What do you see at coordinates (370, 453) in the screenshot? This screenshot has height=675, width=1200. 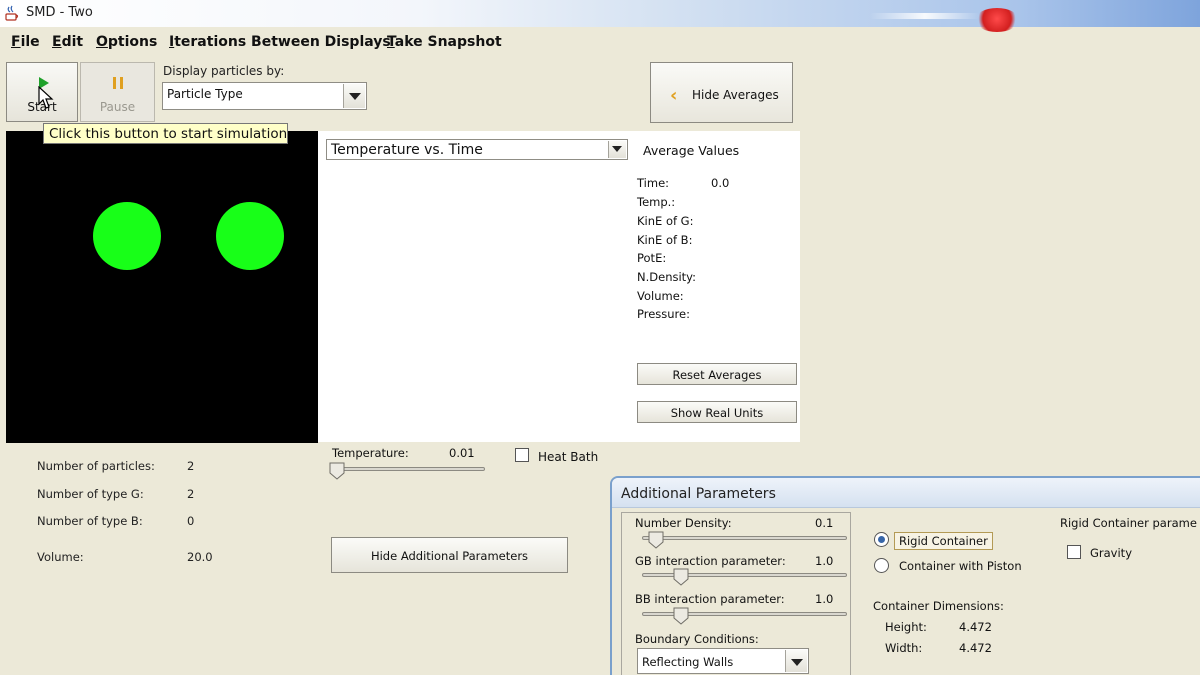 I see `temperature-label: Temperature:` at bounding box center [370, 453].